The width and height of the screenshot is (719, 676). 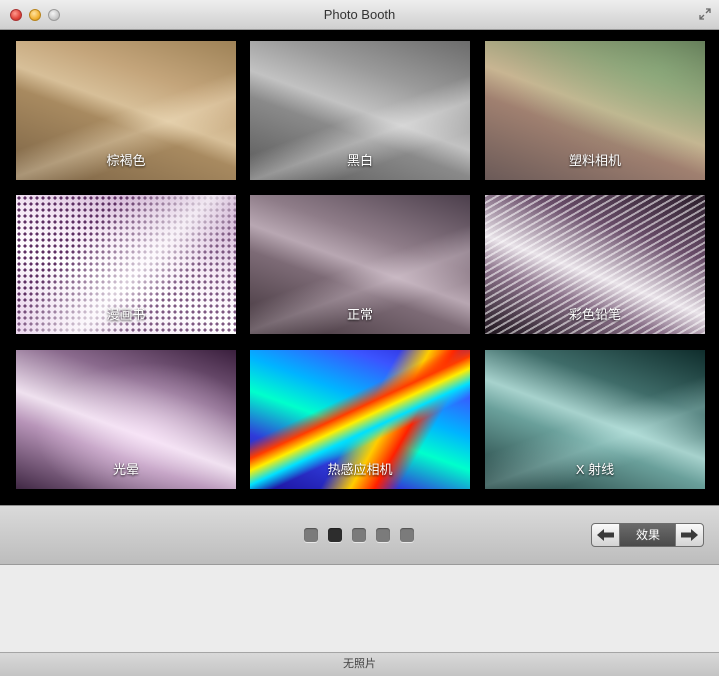 What do you see at coordinates (126, 264) in the screenshot?
I see `effect-tile-comic-book: 漫画书` at bounding box center [126, 264].